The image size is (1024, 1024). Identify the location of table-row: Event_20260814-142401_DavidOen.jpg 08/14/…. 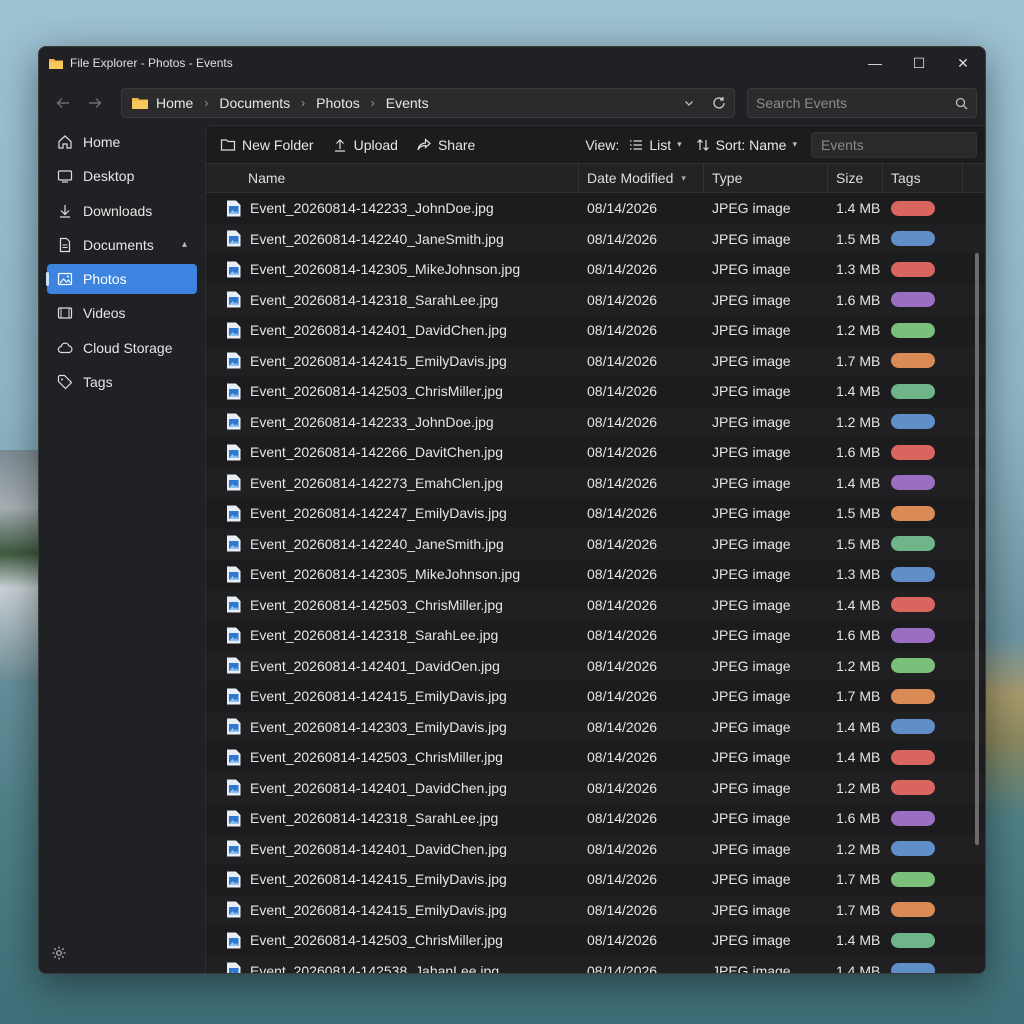
(595, 665).